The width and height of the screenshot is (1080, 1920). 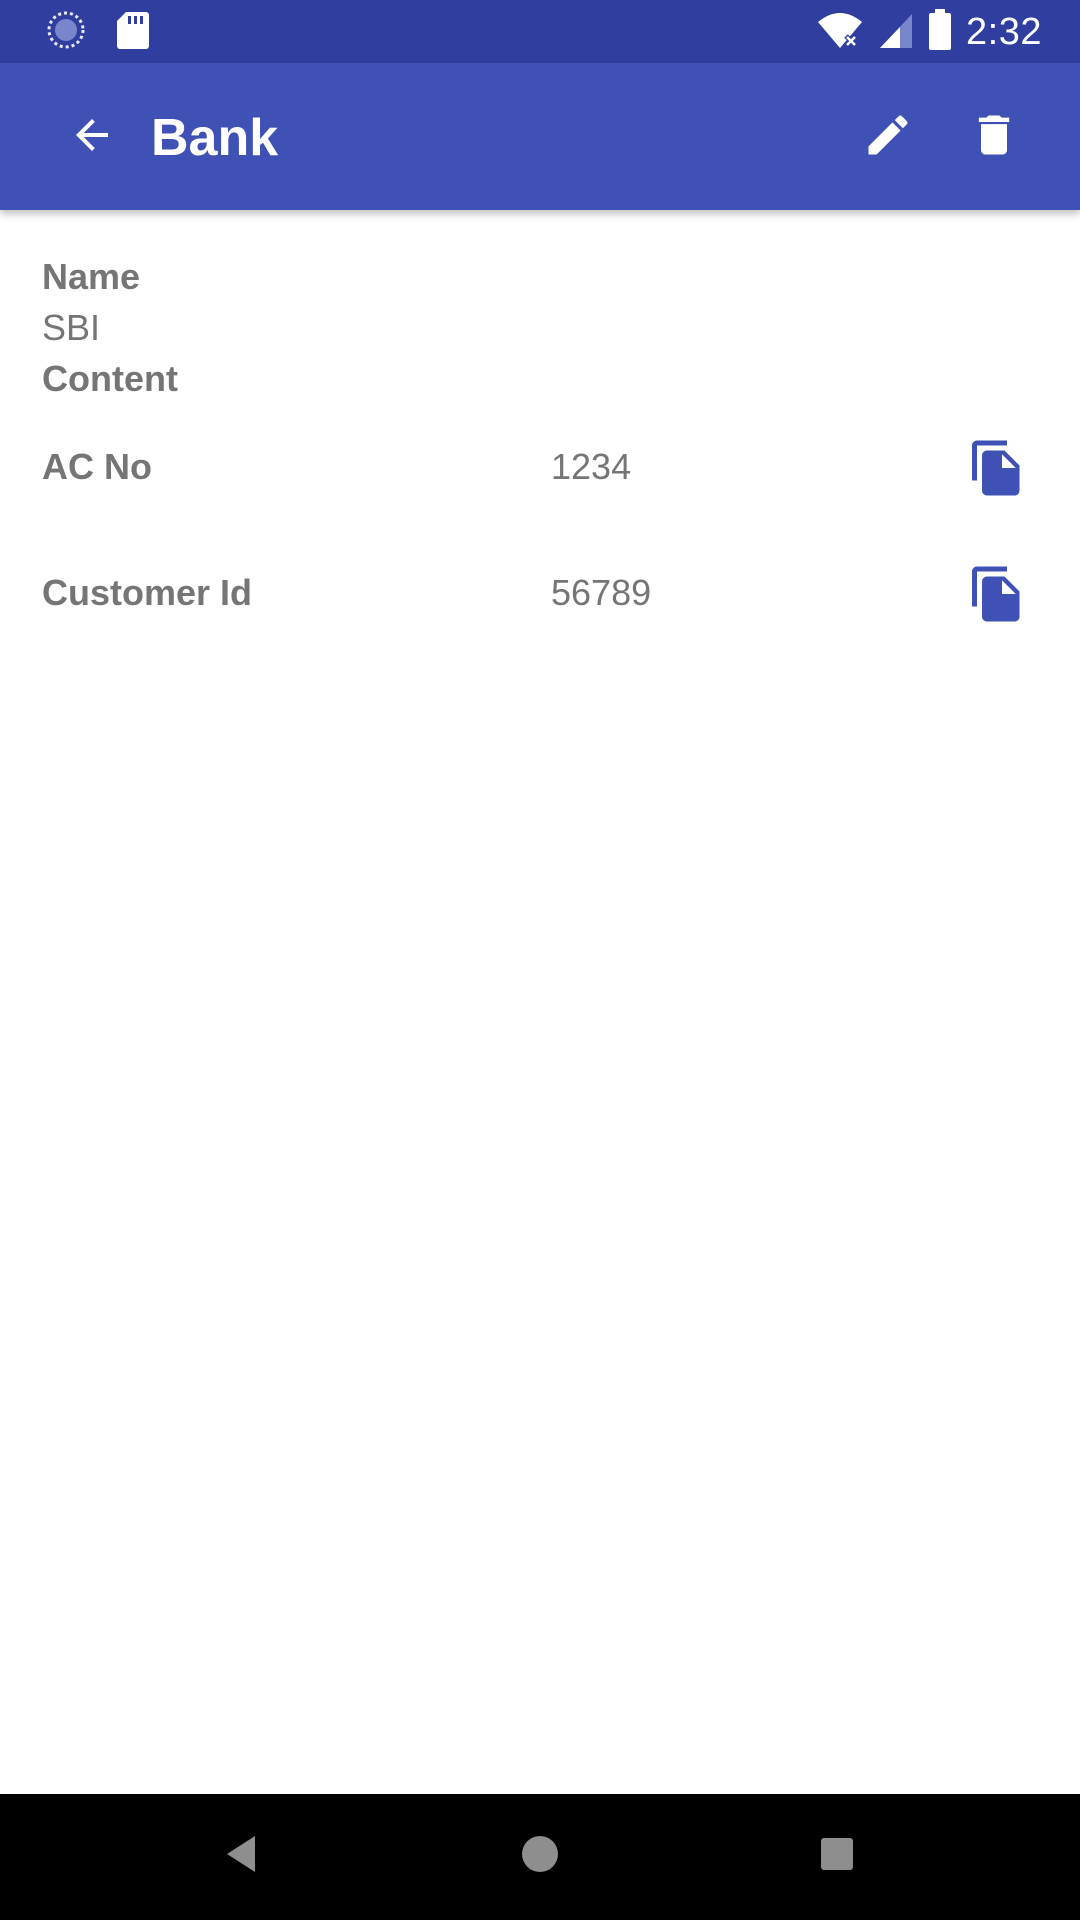 What do you see at coordinates (601, 592) in the screenshot?
I see `field-value: 56789` at bounding box center [601, 592].